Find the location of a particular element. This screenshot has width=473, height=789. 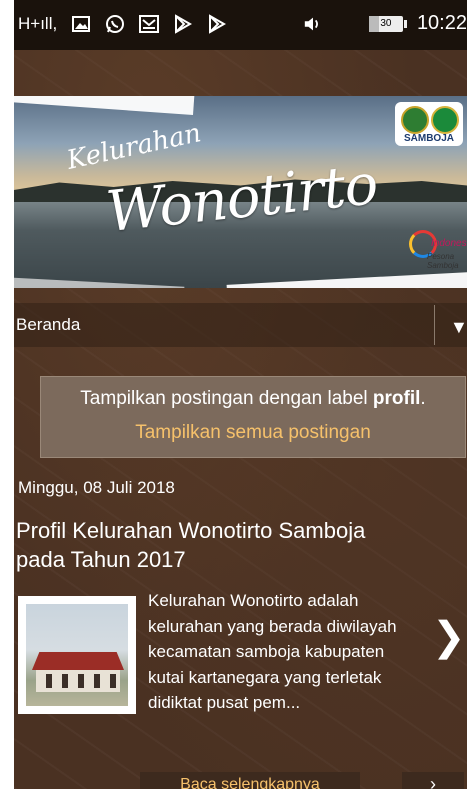

nav-select: Beranda ▼ is located at coordinates (240, 325).